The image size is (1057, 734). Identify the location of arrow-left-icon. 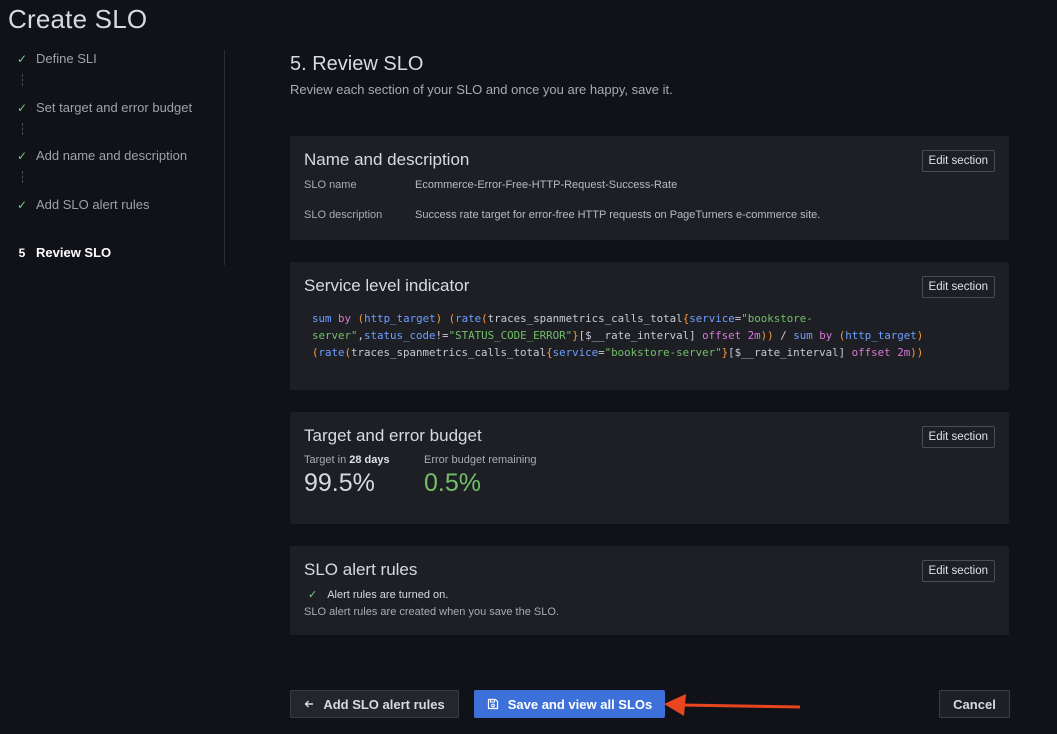
(309, 704).